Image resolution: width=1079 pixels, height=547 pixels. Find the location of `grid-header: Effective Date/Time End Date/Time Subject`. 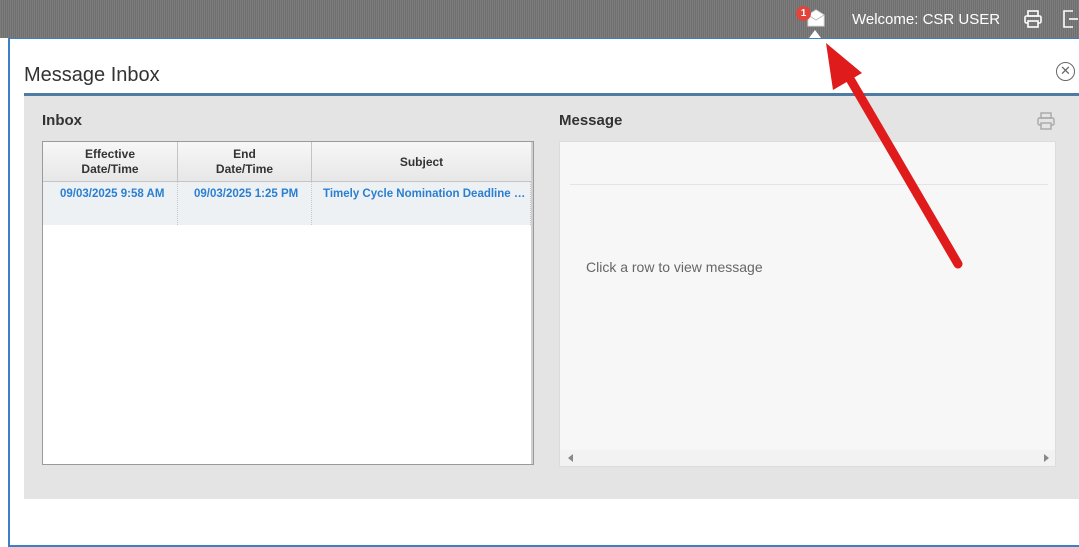

grid-header: Effective Date/Time End Date/Time Subject is located at coordinates (288, 162).